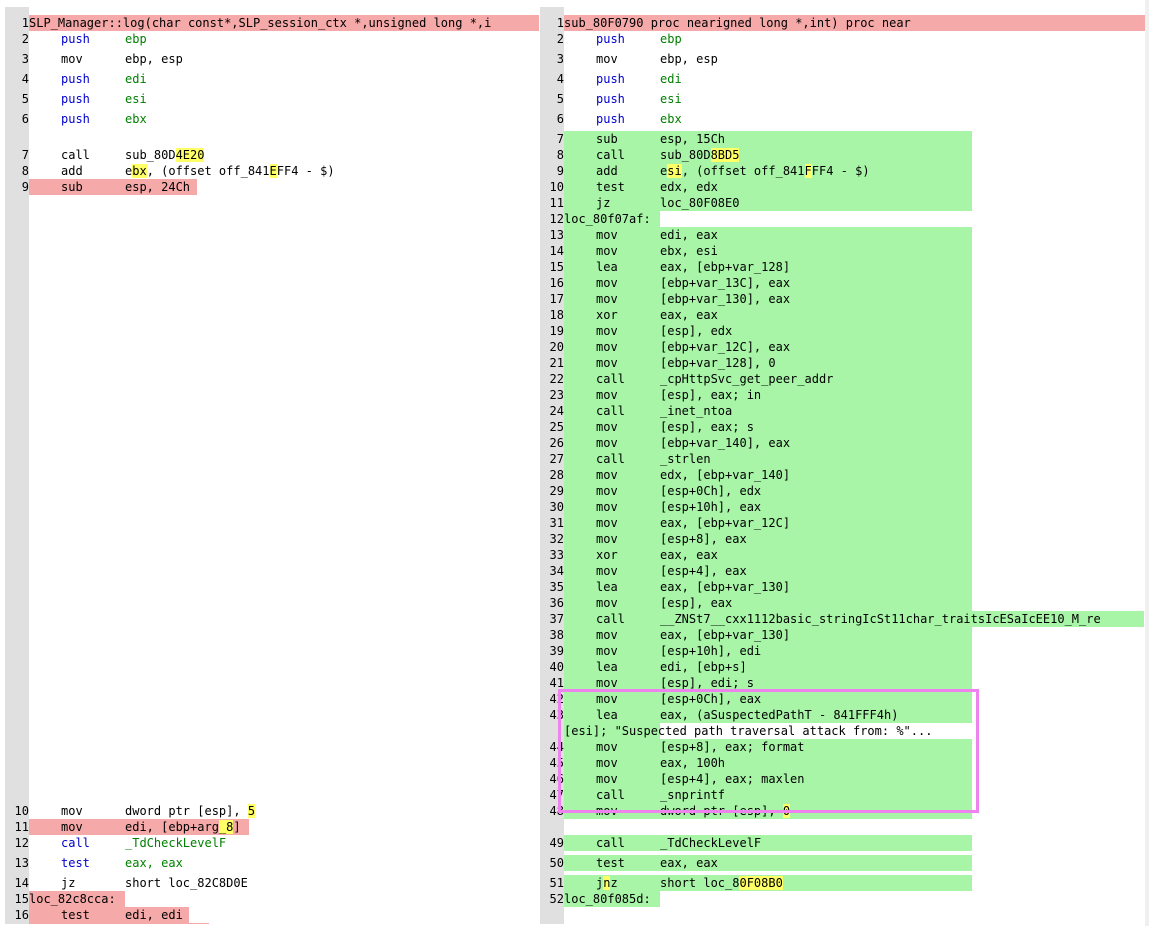 The image size is (1149, 926). I want to click on line-number: 17, so click(556, 299).